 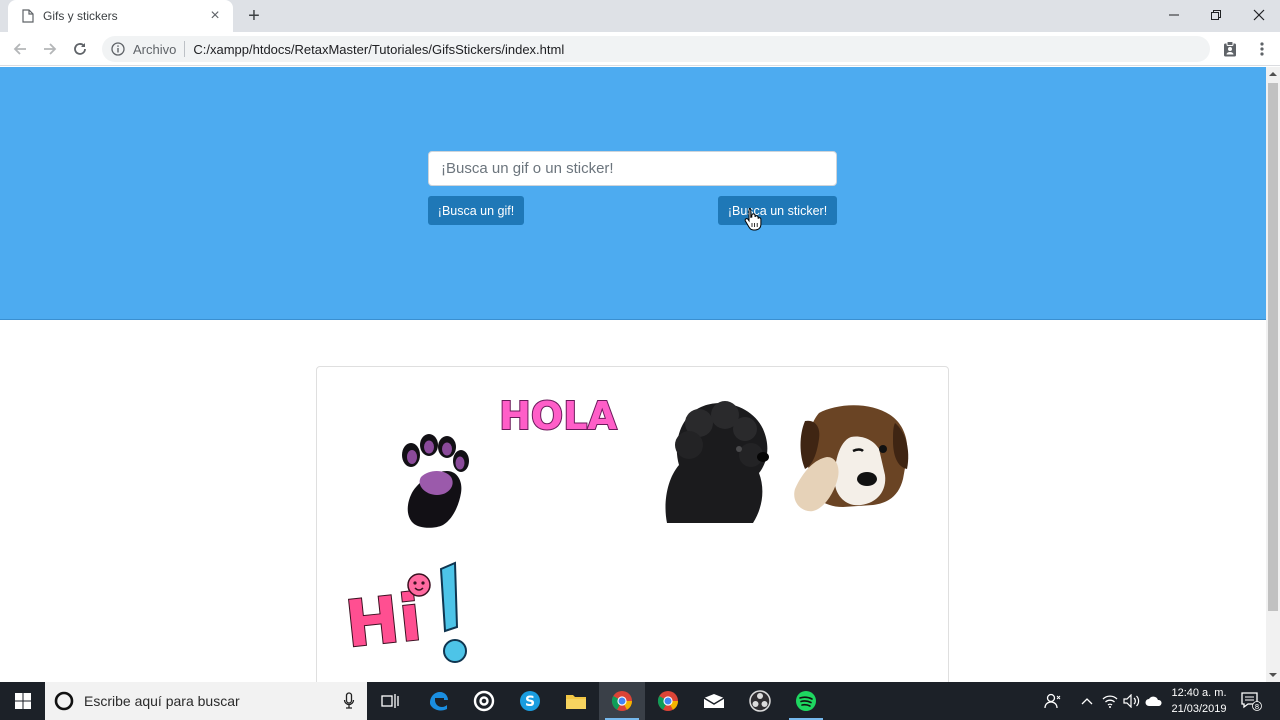 What do you see at coordinates (162, 701) in the screenshot?
I see `taskbar-search-text: Escribe aquí para buscar` at bounding box center [162, 701].